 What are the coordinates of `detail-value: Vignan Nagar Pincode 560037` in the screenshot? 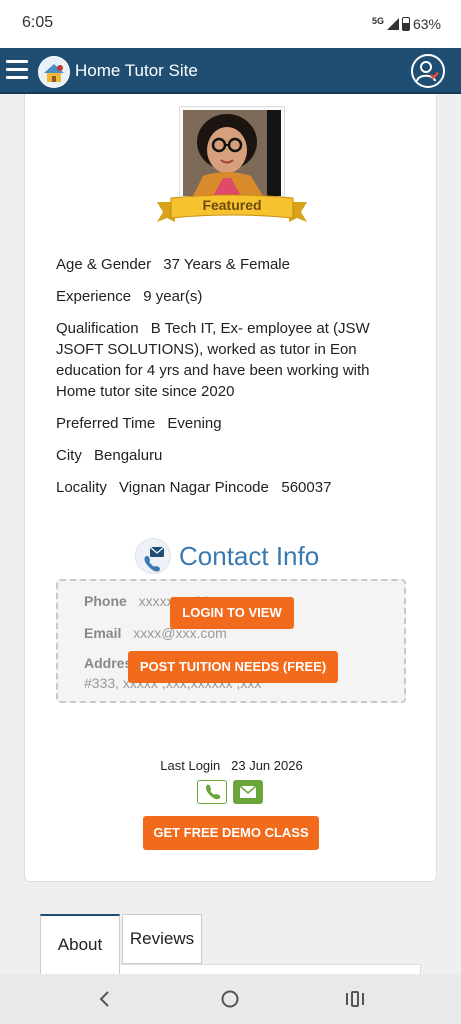 It's located at (225, 487).